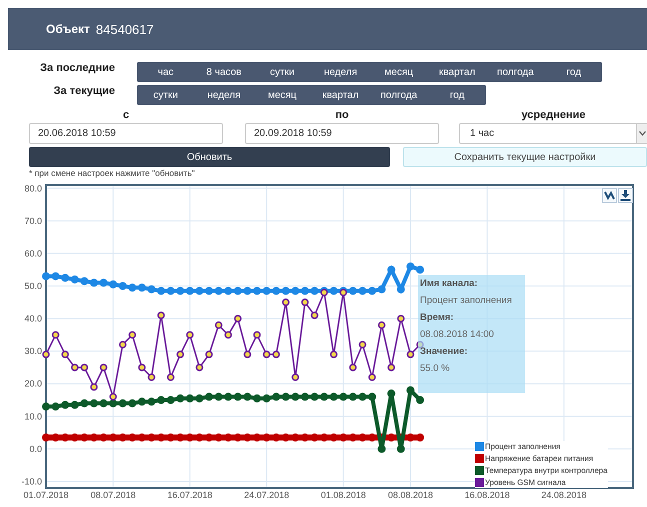 The height and width of the screenshot is (507, 647). What do you see at coordinates (33, 319) in the screenshot?
I see `y-tick-label: 40.0` at bounding box center [33, 319].